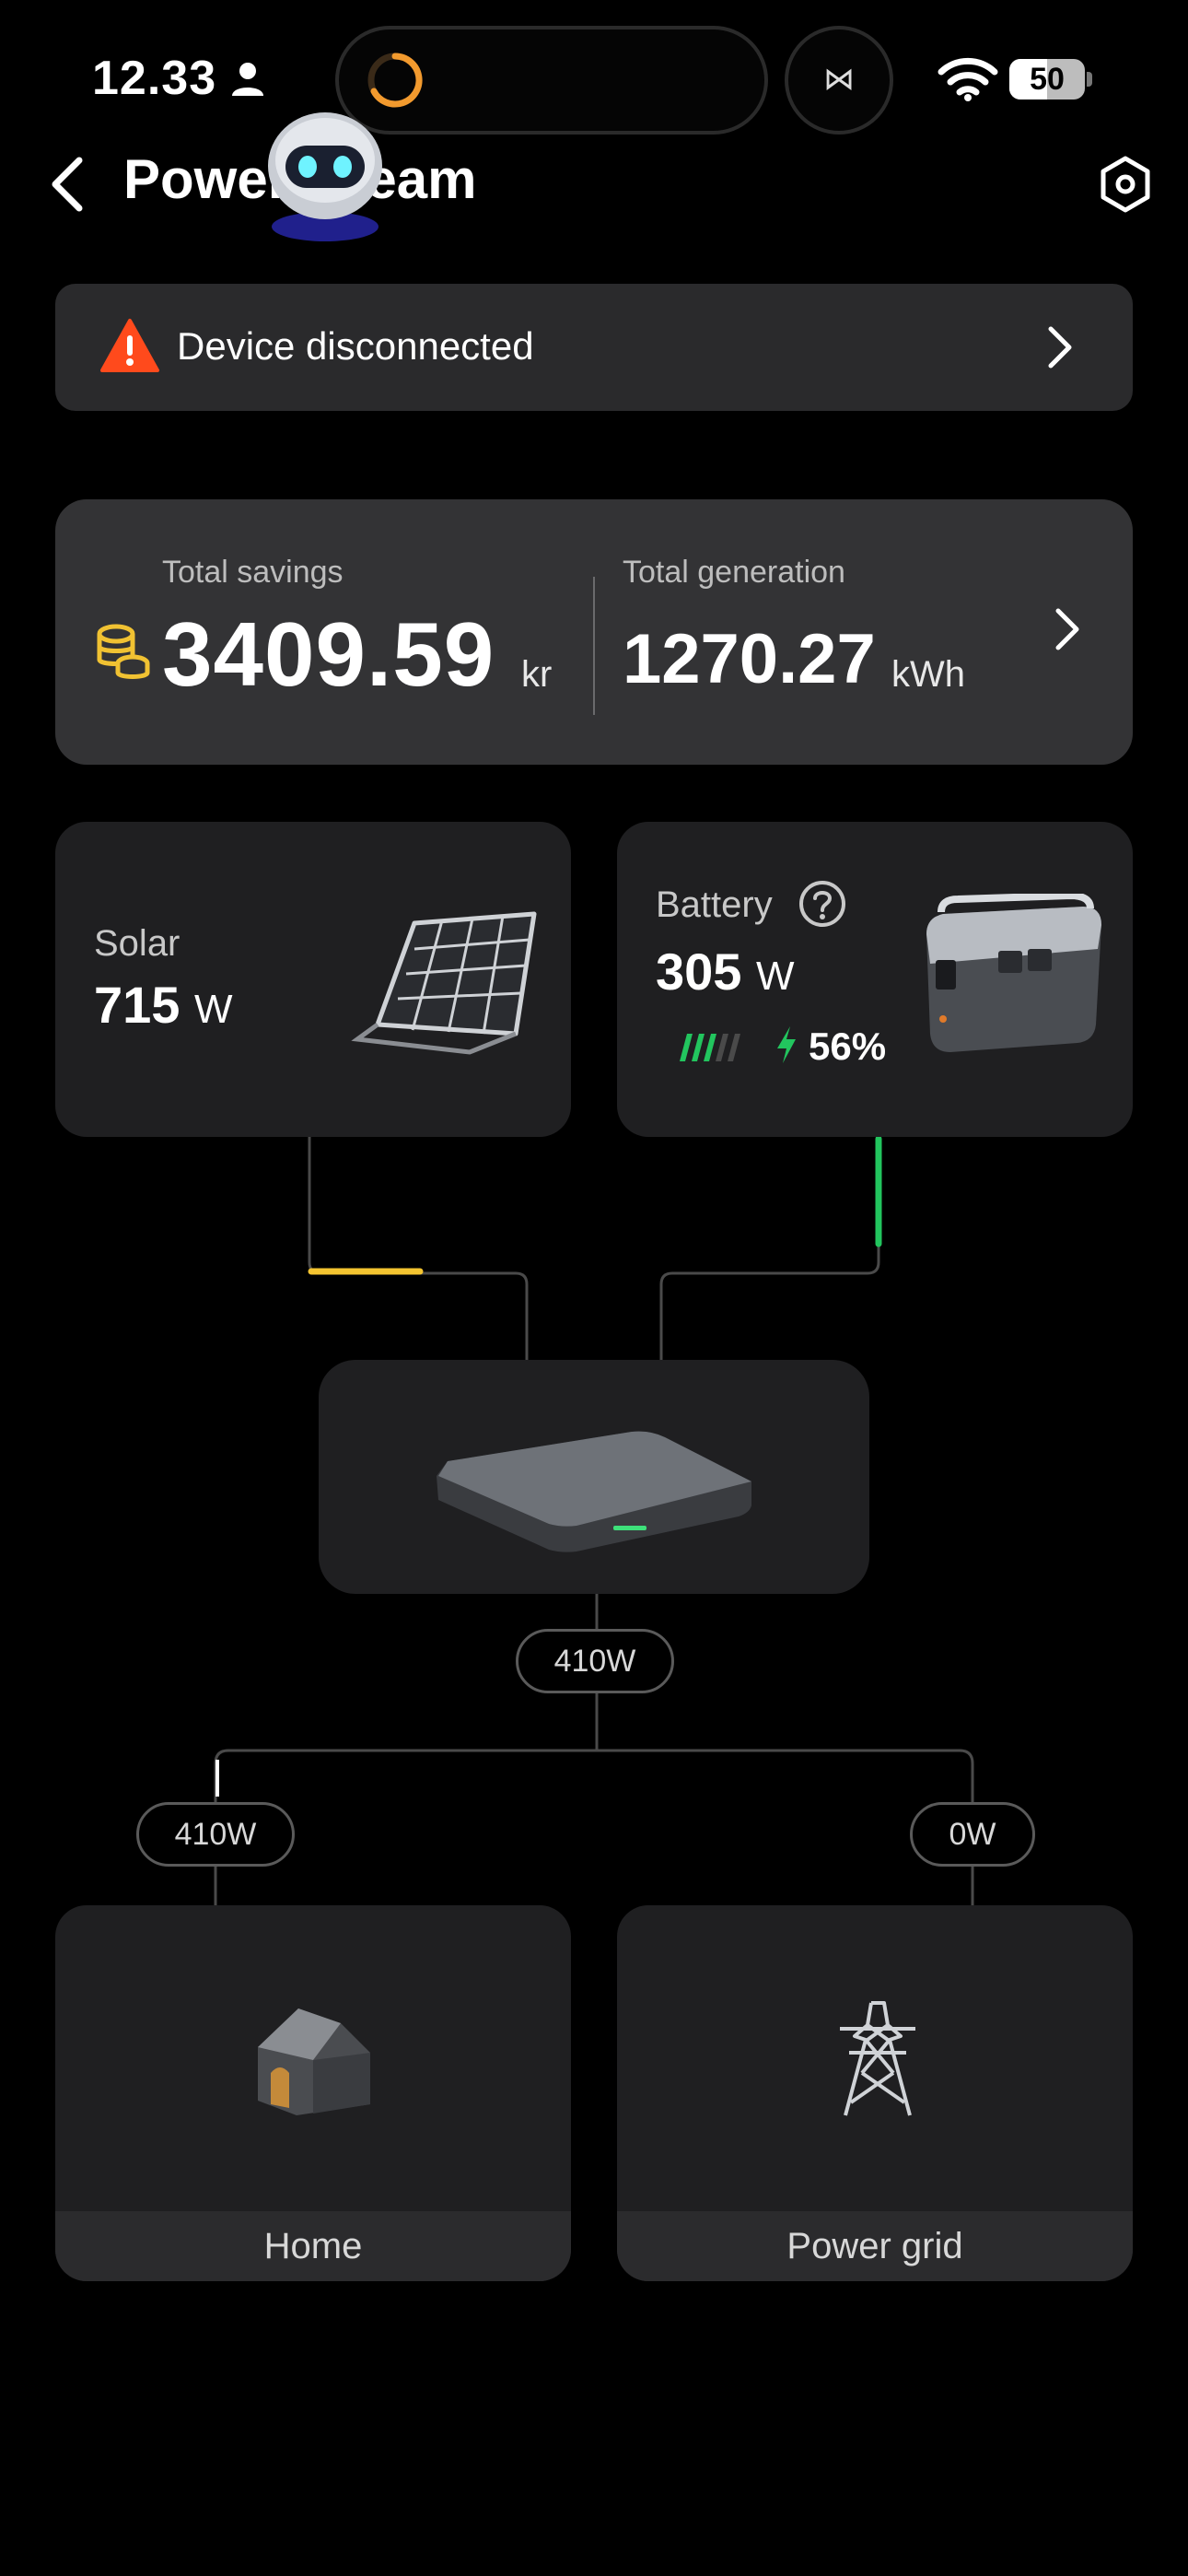 This screenshot has height=2576, width=1188. What do you see at coordinates (973, 1834) in the screenshot?
I see `grid-output-pill: 0W` at bounding box center [973, 1834].